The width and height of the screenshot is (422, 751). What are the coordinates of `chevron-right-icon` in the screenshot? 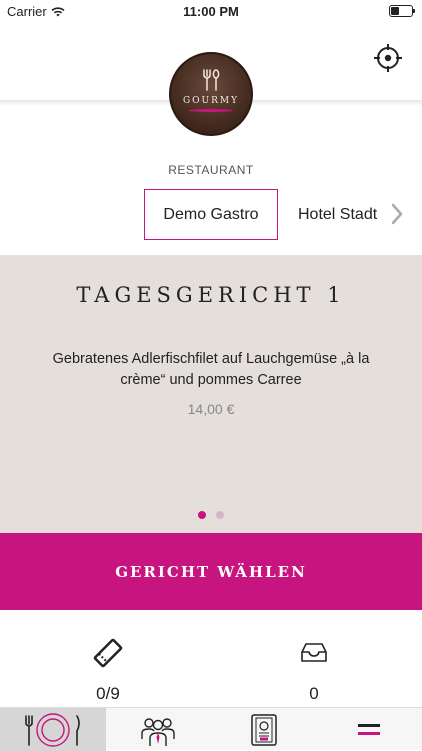 It's located at (397, 216).